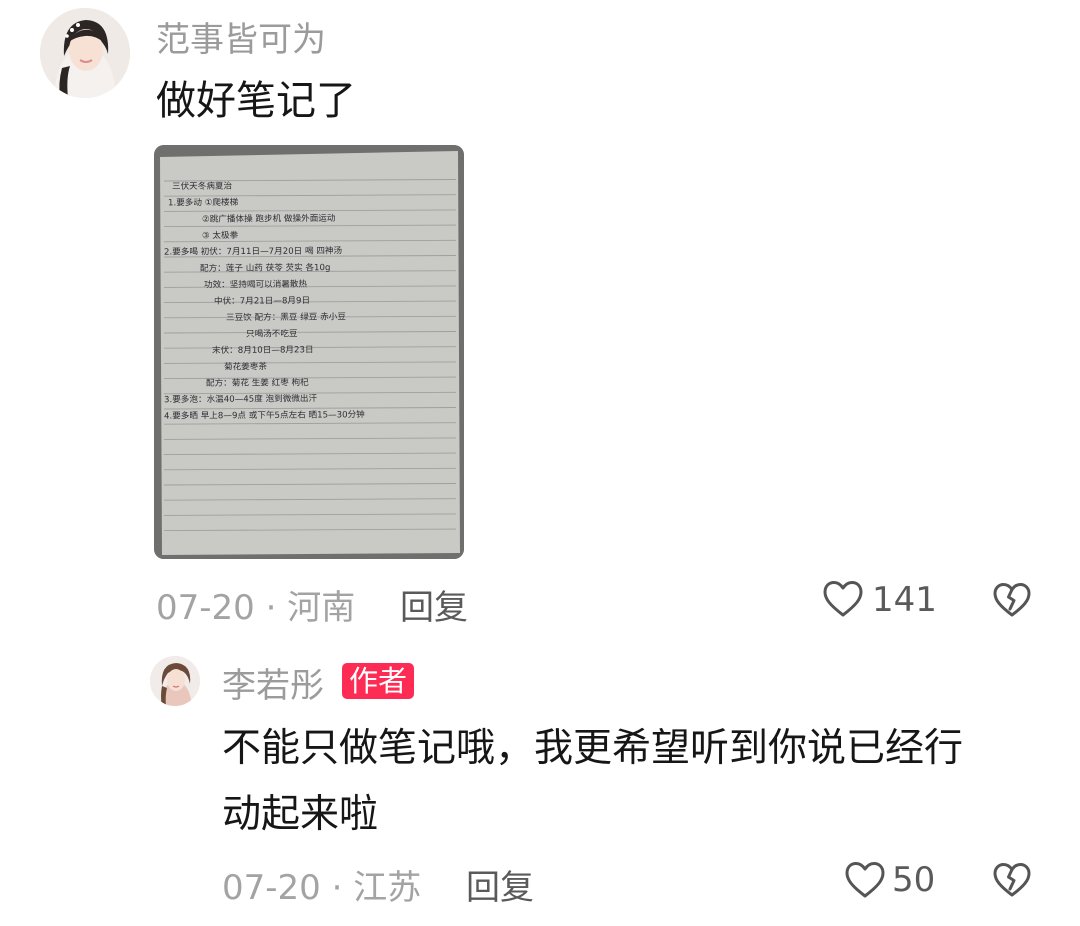 The width and height of the screenshot is (1080, 926). I want to click on author-badge: 作者, so click(378, 681).